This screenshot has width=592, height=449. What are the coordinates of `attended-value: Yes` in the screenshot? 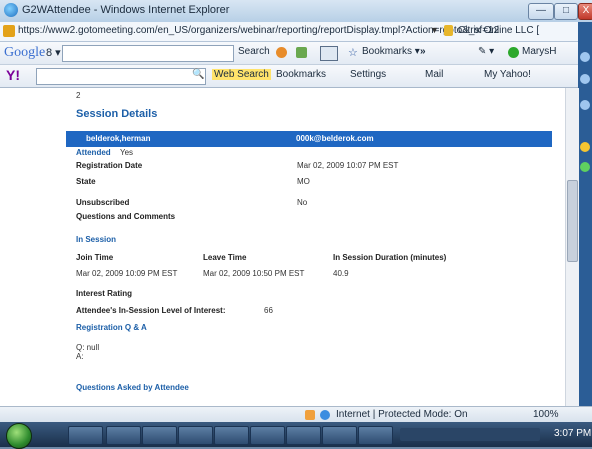 It's located at (127, 152).